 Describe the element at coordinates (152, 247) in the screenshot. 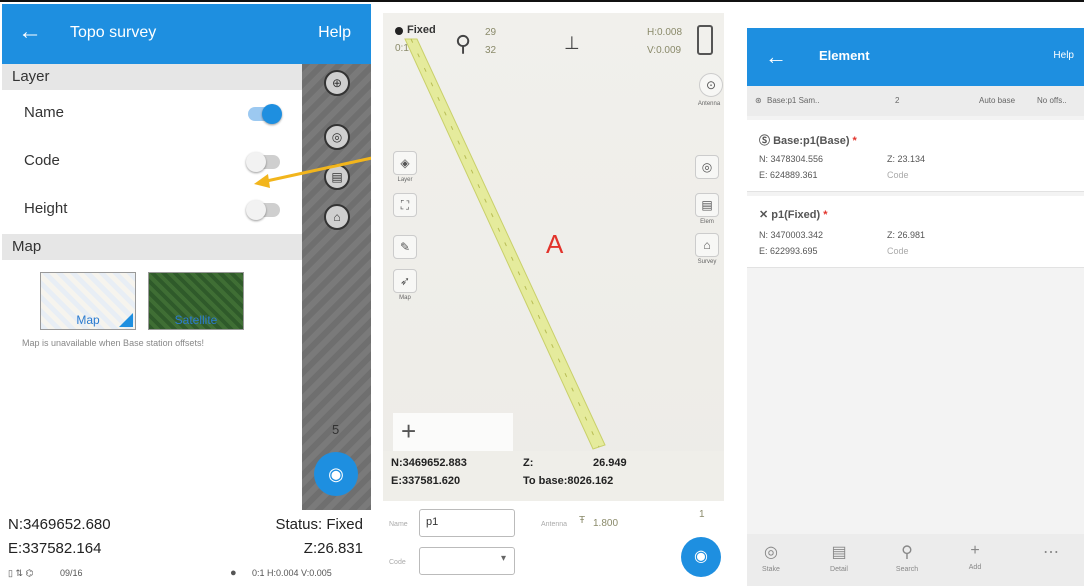

I see `map-section-header: Map` at that location.